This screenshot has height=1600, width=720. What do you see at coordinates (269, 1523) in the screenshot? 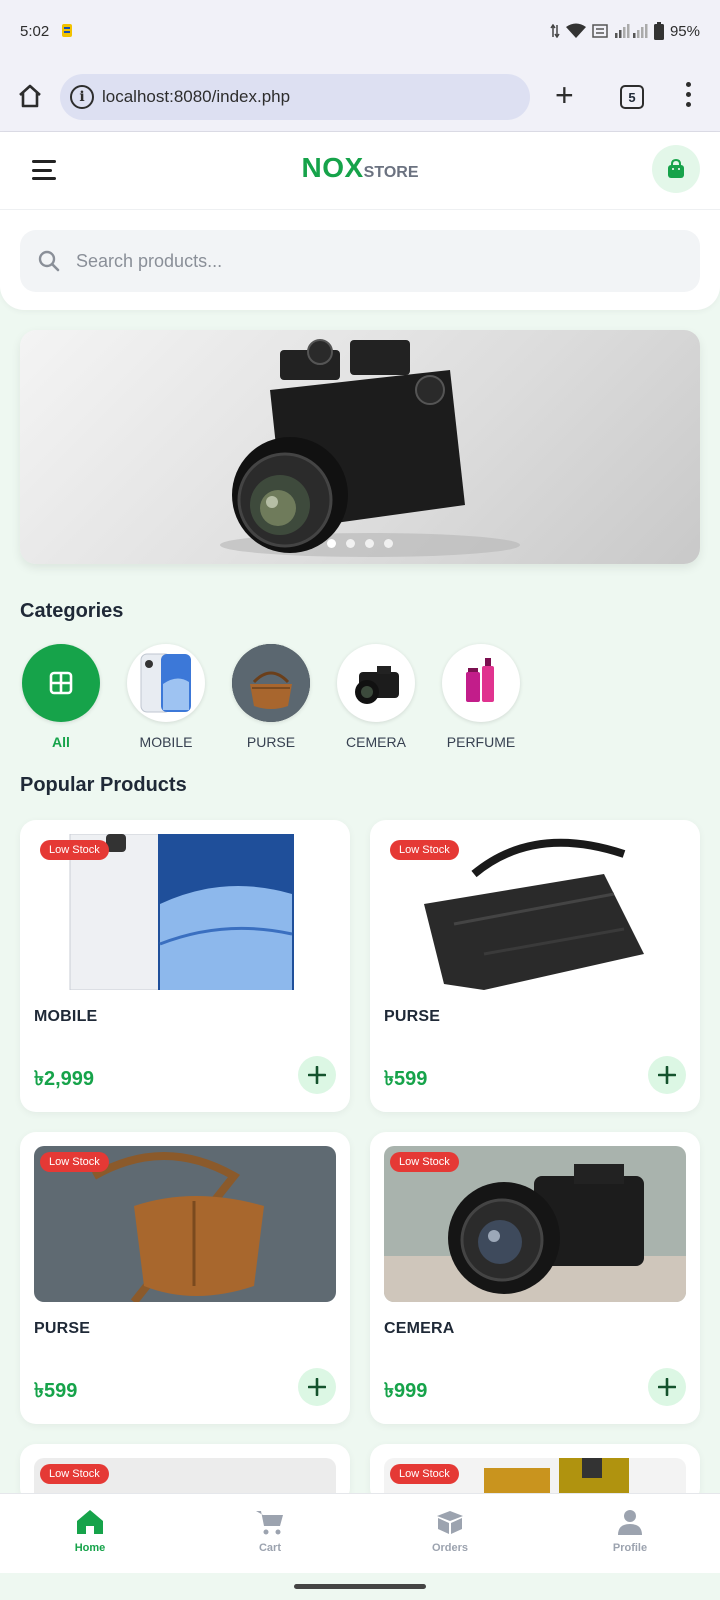
I see `cart-icon` at bounding box center [269, 1523].